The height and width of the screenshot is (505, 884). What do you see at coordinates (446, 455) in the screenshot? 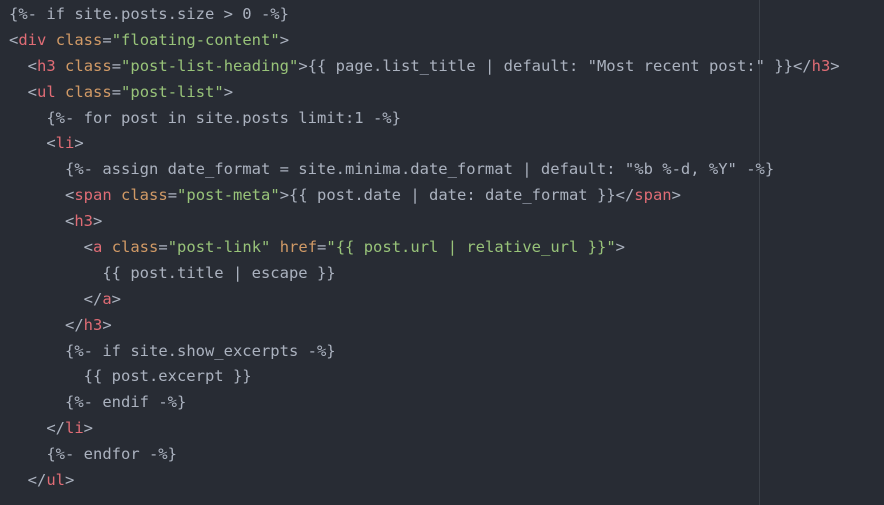
I see `code-line: {%- endfor -%}` at bounding box center [446, 455].